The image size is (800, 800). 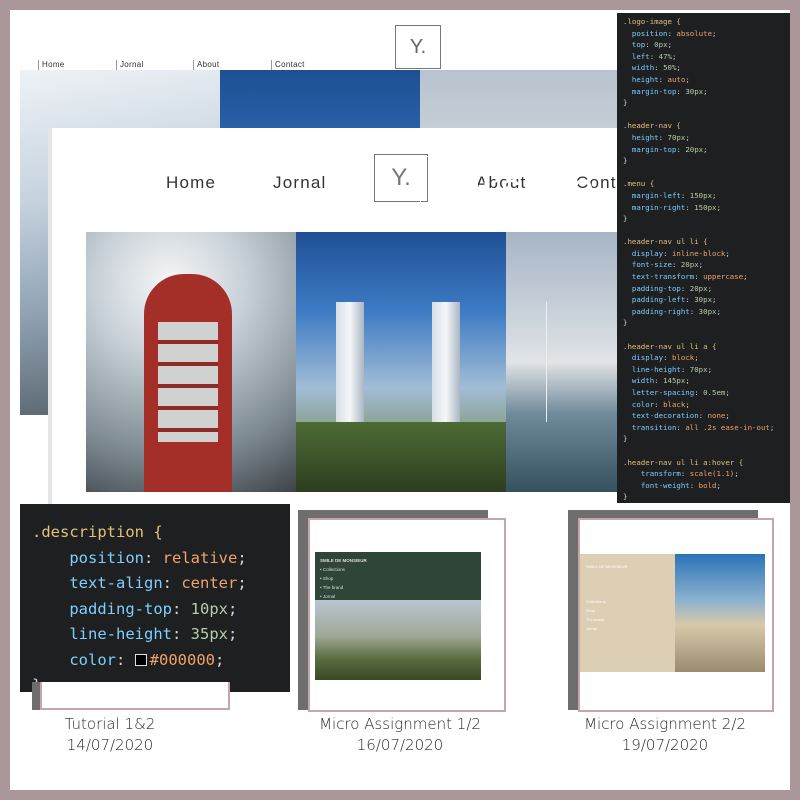 I want to click on thumb2-menu-item: • Jornal, so click(x=328, y=596).